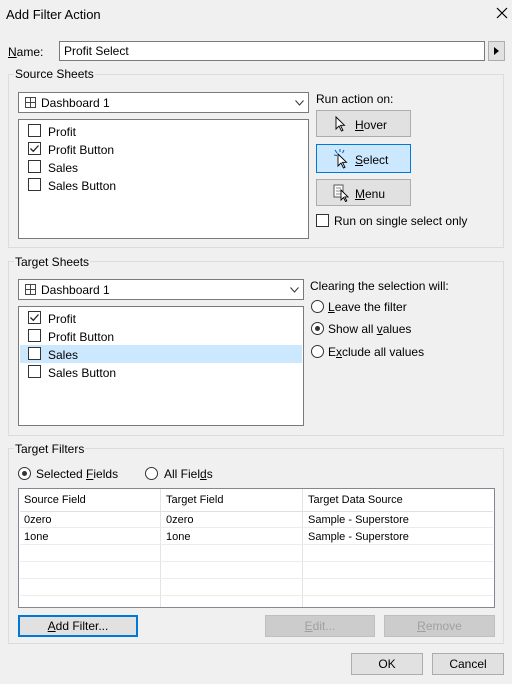 This screenshot has height=684, width=512. Describe the element at coordinates (317, 351) in the screenshot. I see `exclude-all-values-radio` at that location.